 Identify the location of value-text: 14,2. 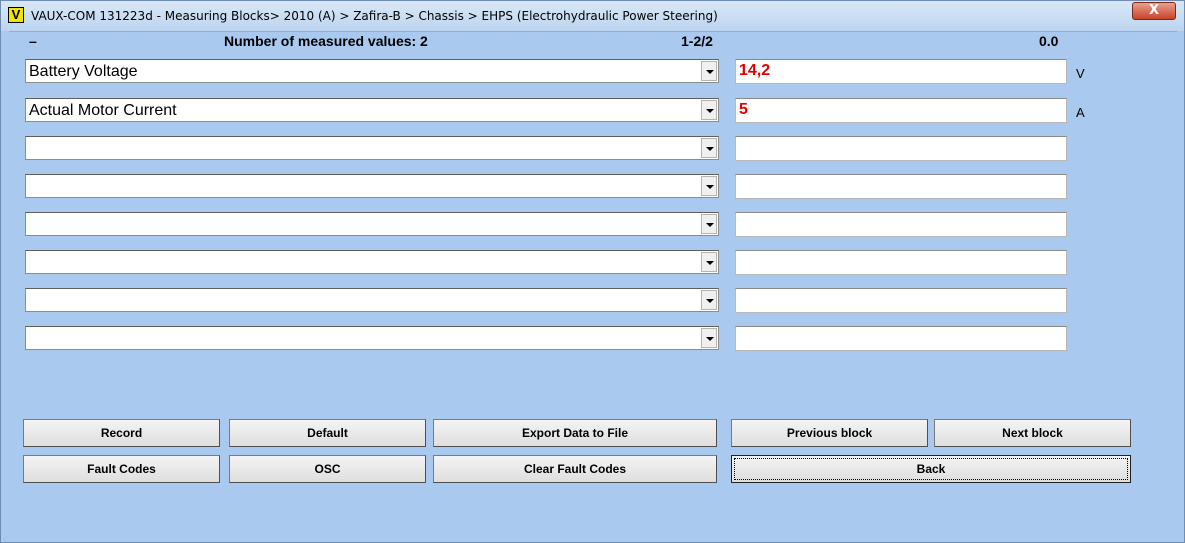
(755, 70).